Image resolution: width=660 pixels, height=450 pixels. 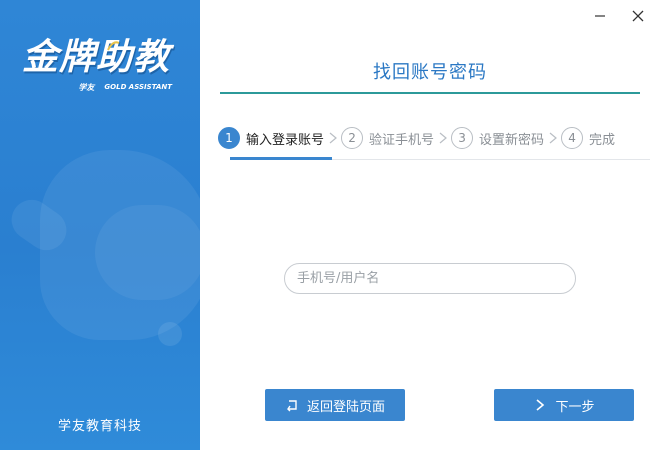 I want to click on logo-subtitle: 学友 GOLD ASSISTANT, so click(x=97, y=87).